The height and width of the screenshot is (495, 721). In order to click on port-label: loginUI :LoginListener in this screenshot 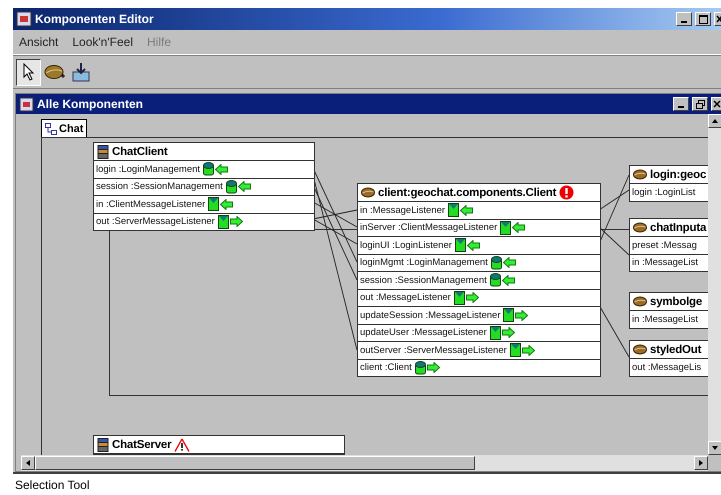, I will do `click(406, 245)`.